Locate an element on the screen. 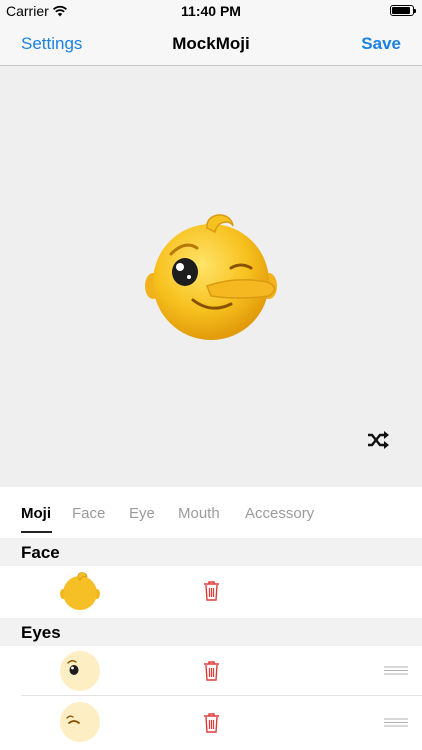  tab-accessory: Accessory is located at coordinates (279, 513).